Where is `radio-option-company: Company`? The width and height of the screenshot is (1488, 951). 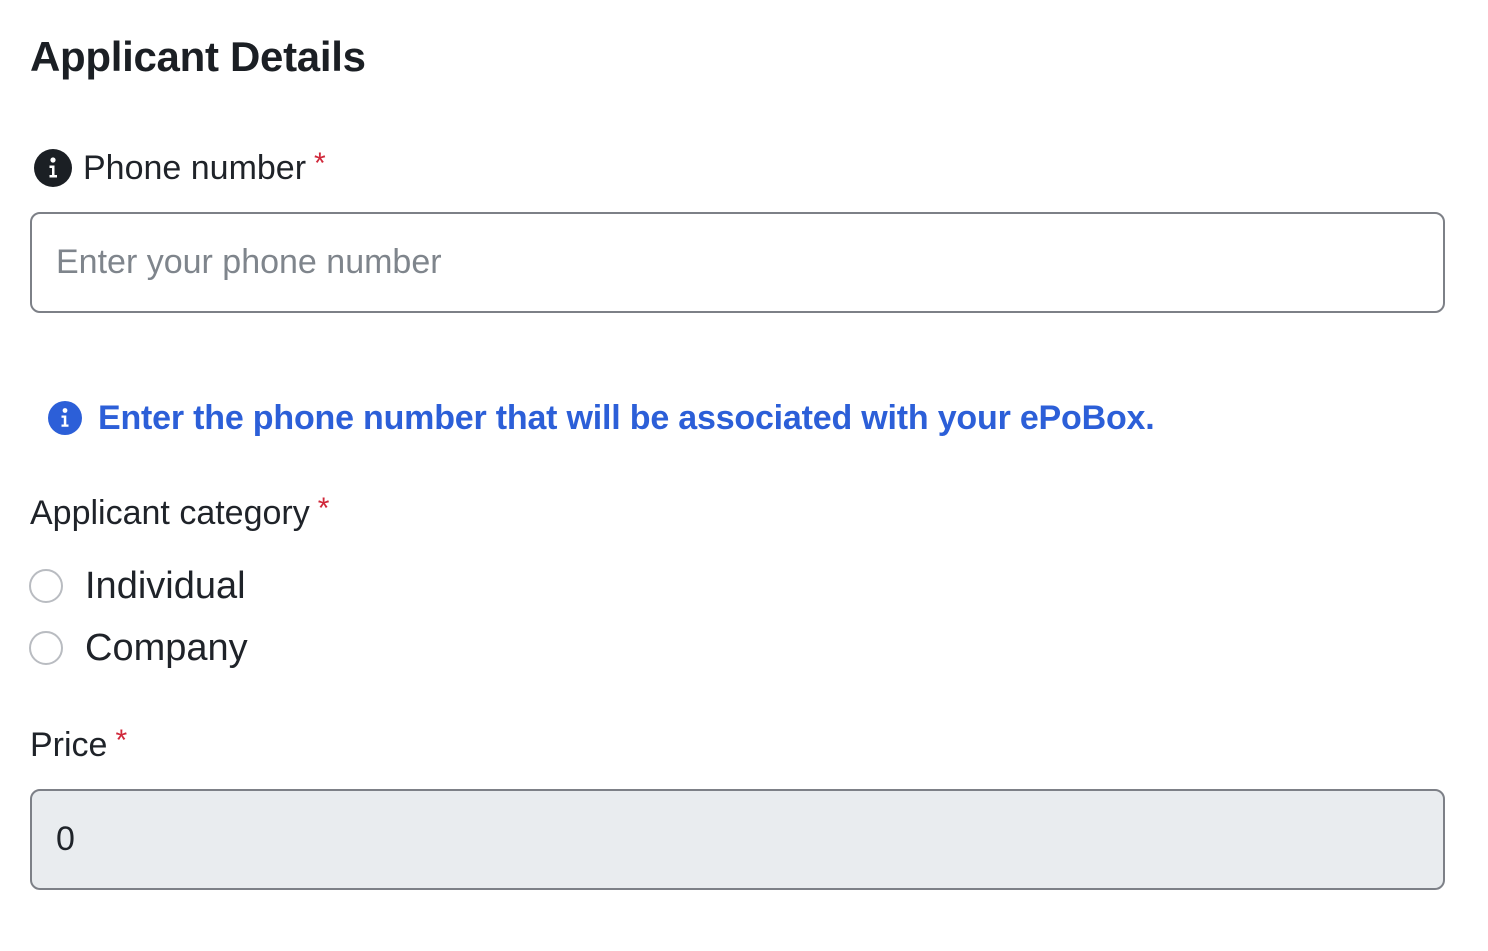 radio-option-company: Company is located at coordinates (138, 648).